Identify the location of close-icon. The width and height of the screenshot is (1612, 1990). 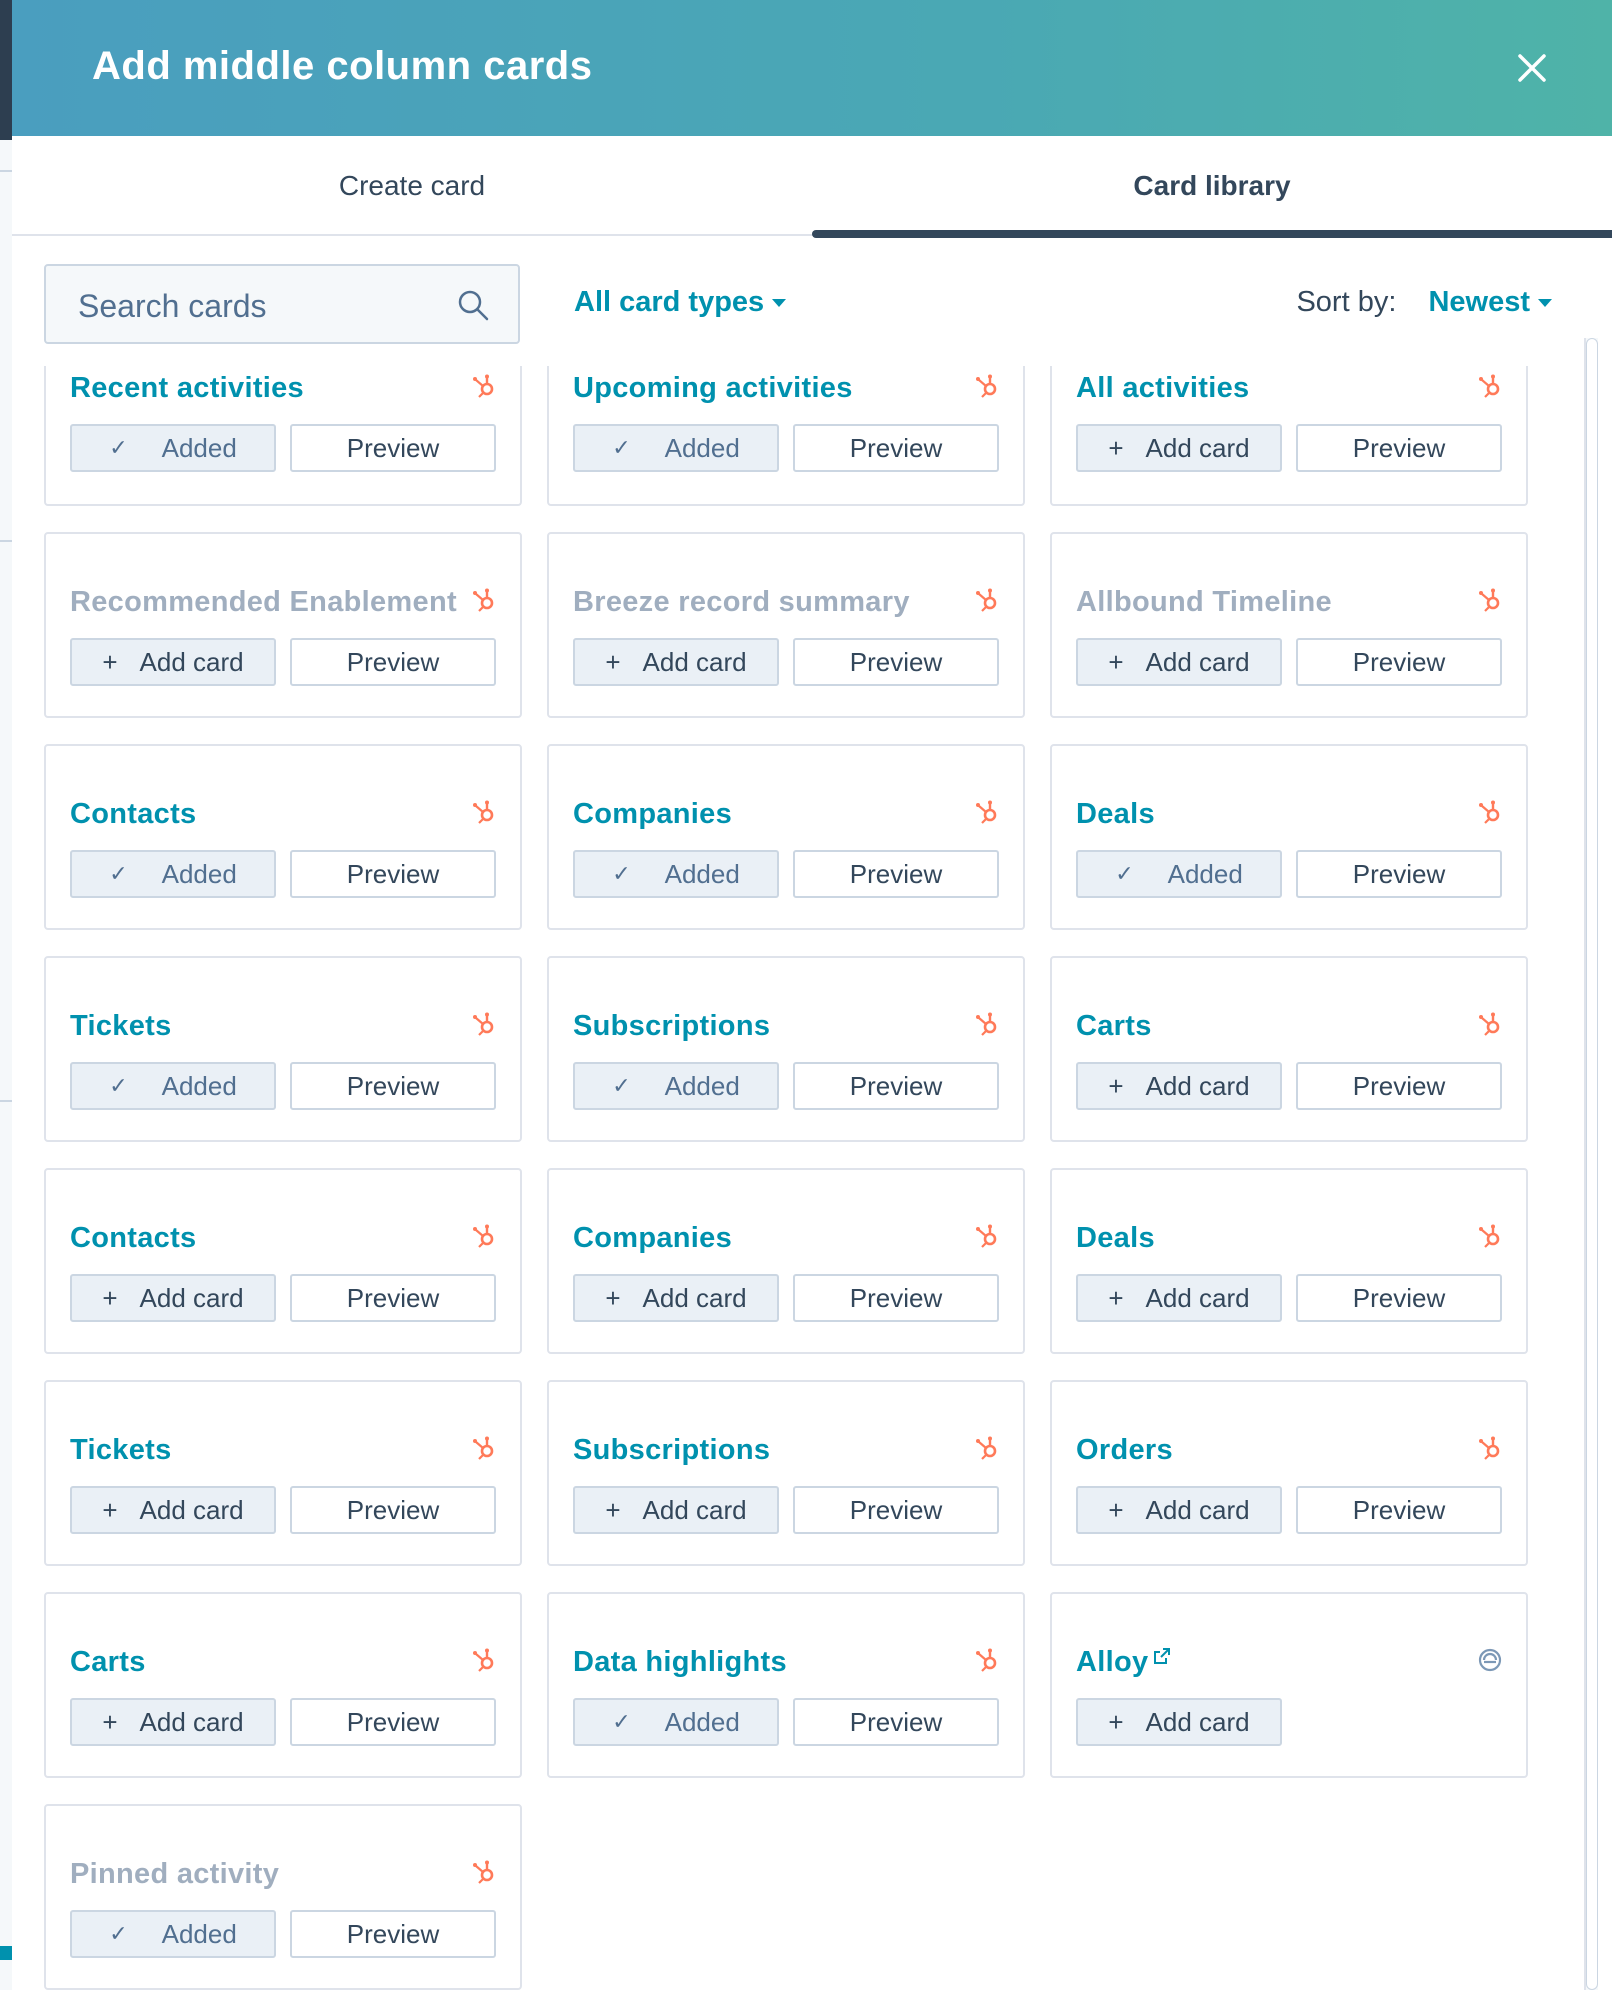
(1532, 68).